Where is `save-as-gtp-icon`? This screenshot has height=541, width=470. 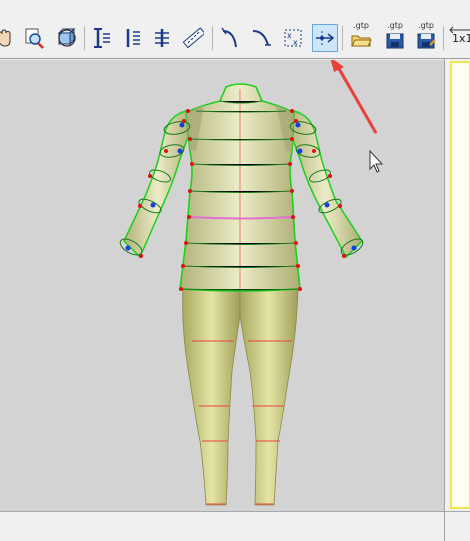
save-as-gtp-icon is located at coordinates (426, 41).